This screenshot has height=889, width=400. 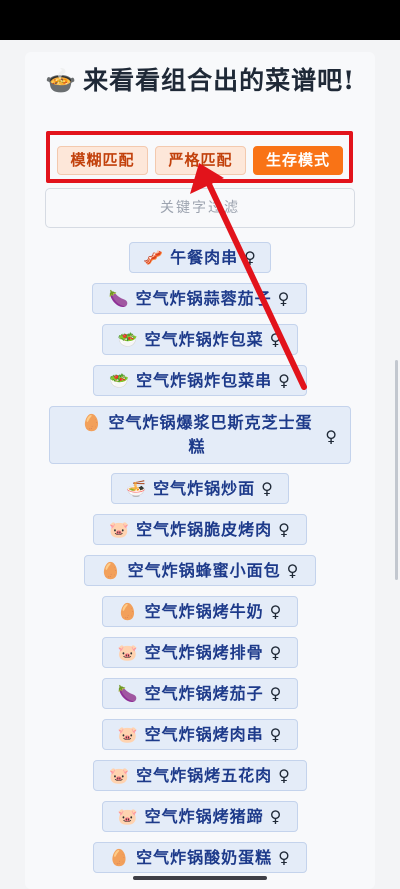 I want to click on recipe-item: 🥚 空气炸锅爆浆巴斯克芝士蛋糕 ♀, so click(x=200, y=435).